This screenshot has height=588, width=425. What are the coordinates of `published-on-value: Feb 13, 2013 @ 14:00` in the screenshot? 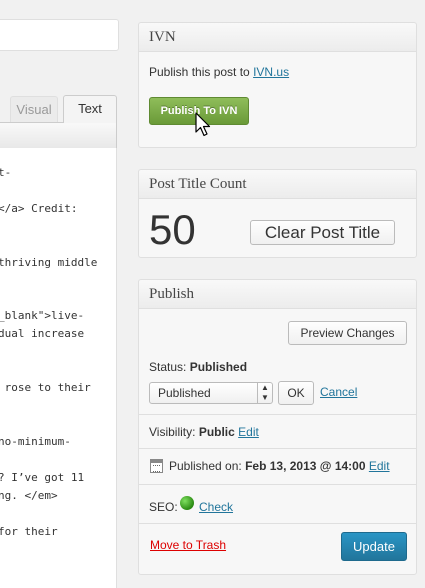 It's located at (305, 466).